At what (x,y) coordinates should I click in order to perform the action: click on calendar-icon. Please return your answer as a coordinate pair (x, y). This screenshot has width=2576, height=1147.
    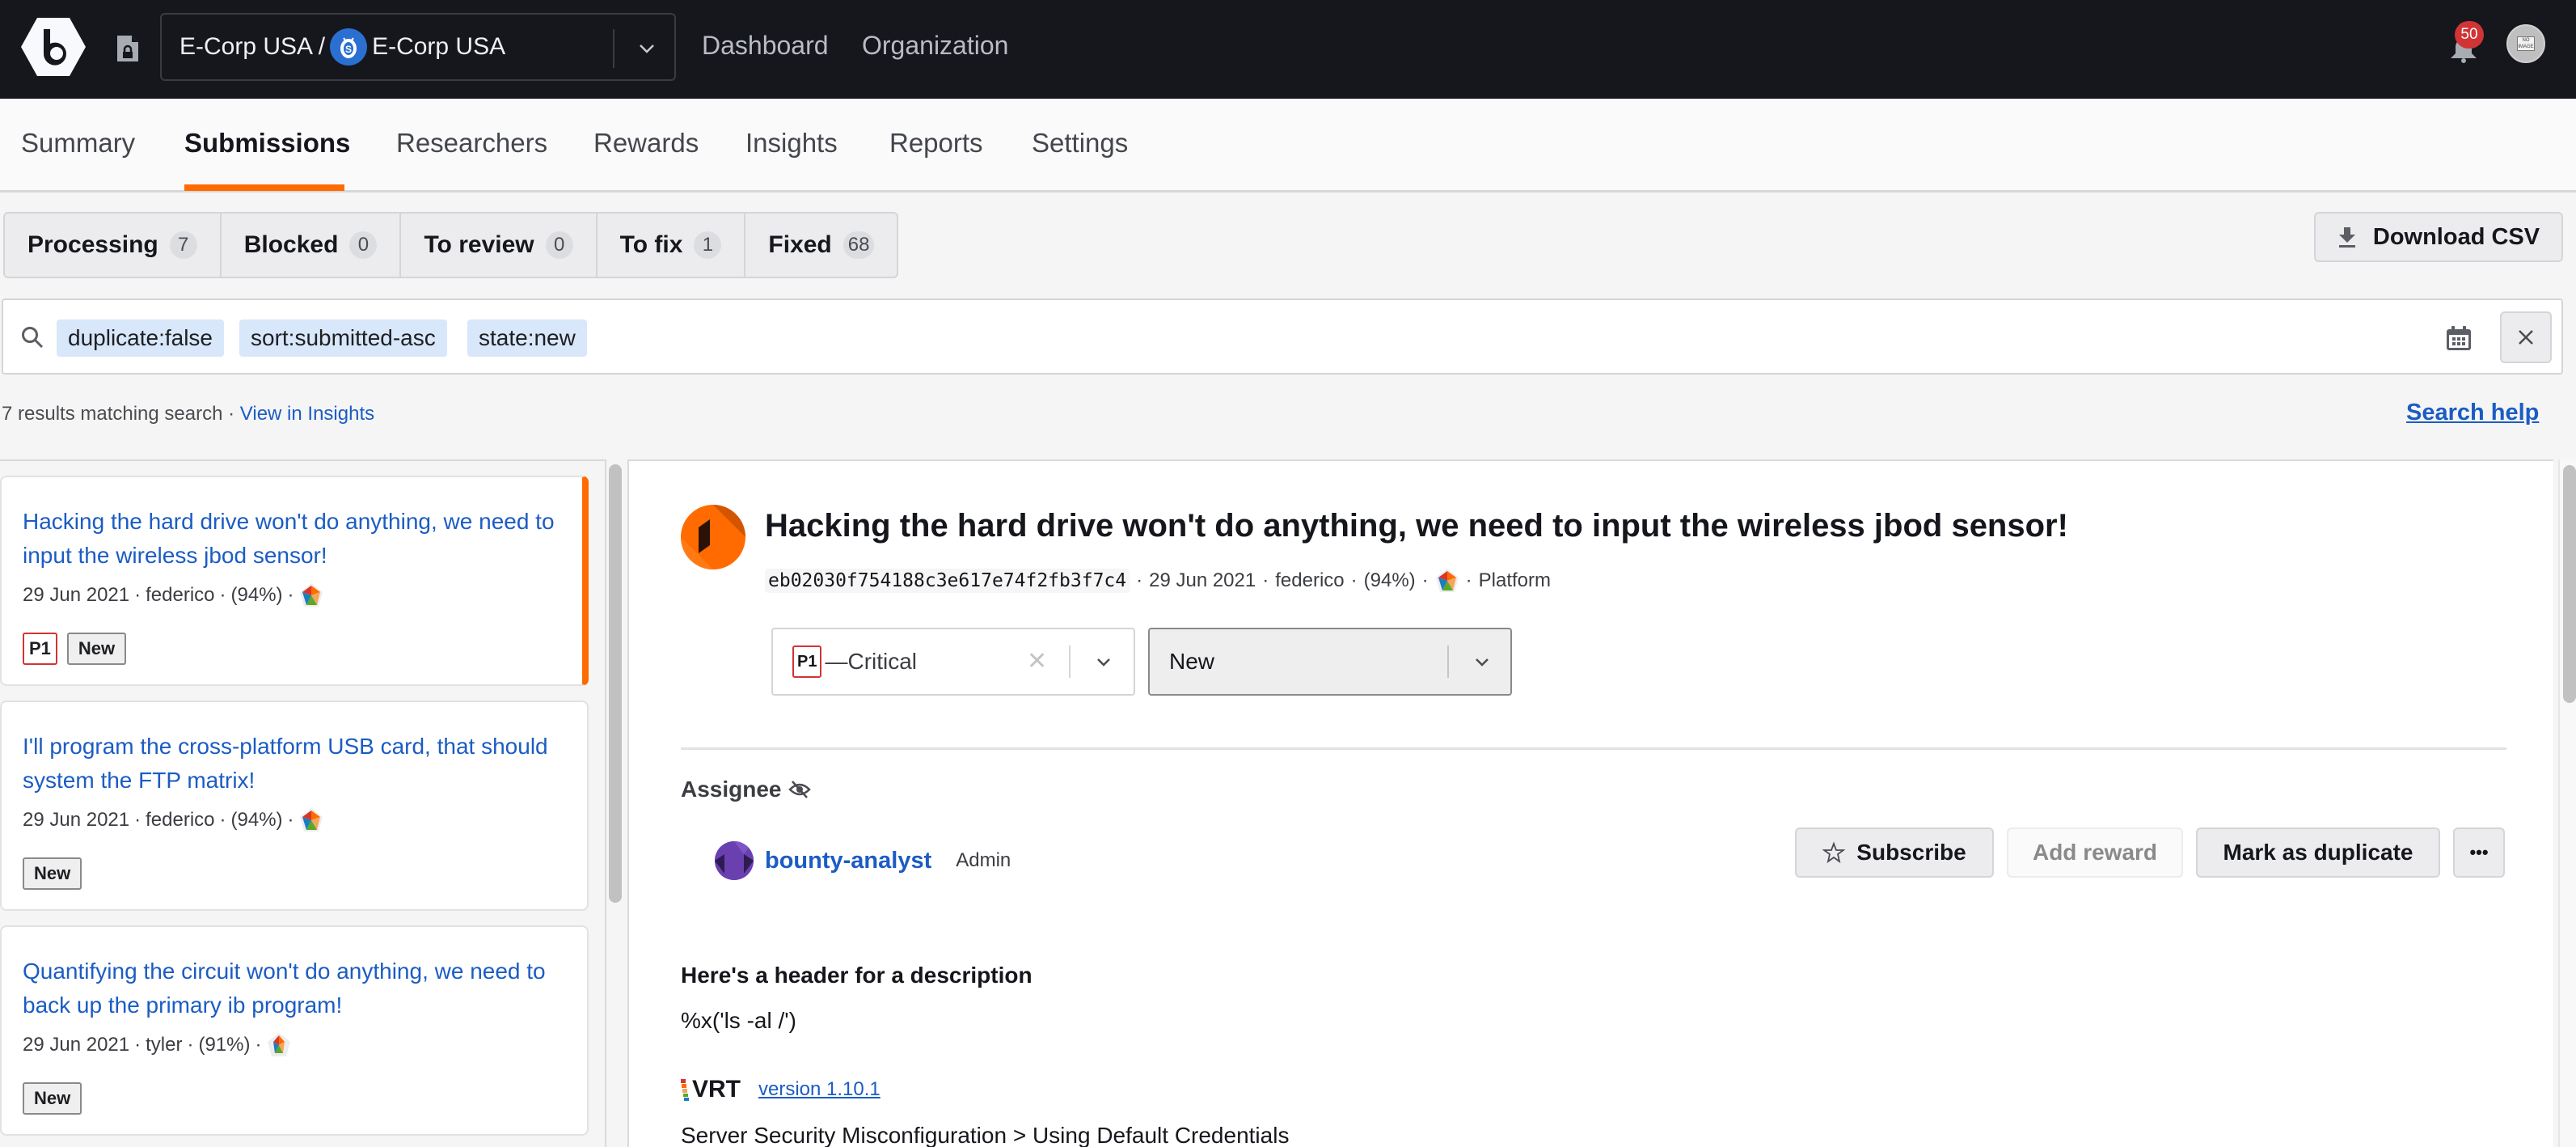
    Looking at the image, I should click on (2459, 338).